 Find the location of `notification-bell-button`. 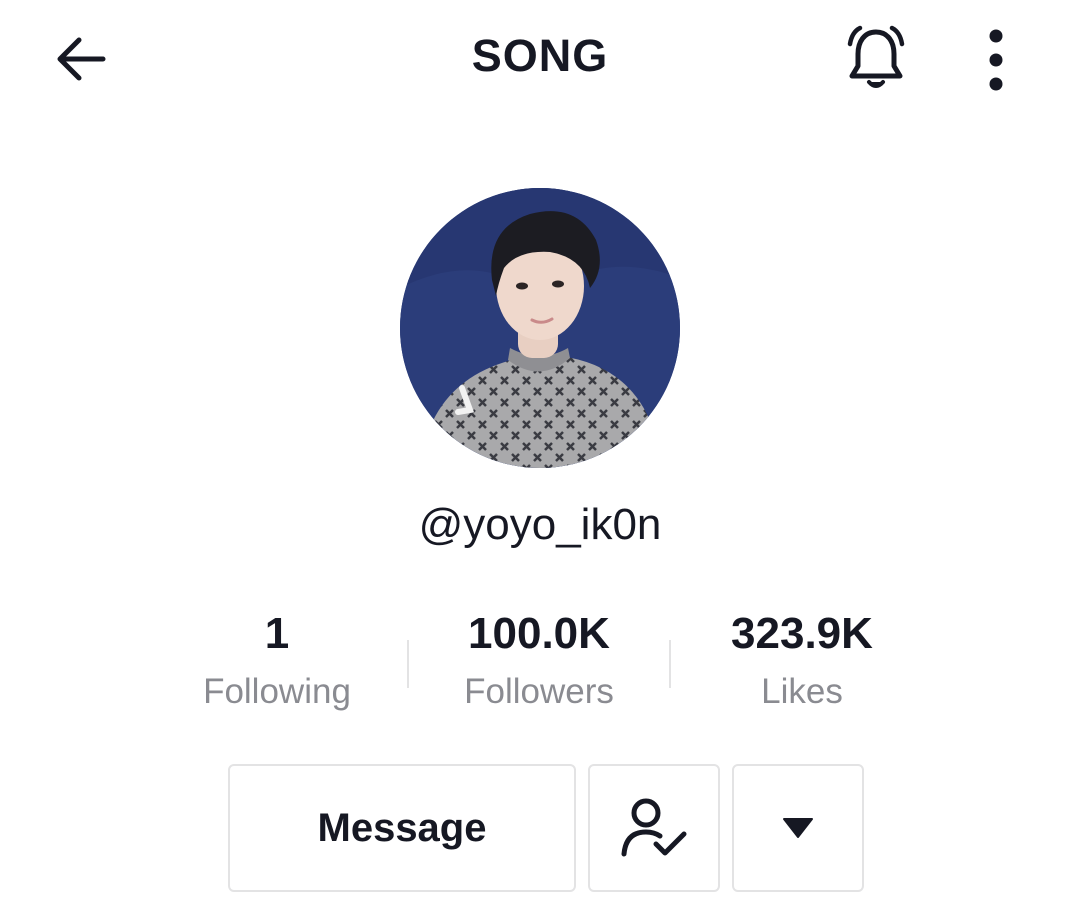

notification-bell-button is located at coordinates (876, 58).